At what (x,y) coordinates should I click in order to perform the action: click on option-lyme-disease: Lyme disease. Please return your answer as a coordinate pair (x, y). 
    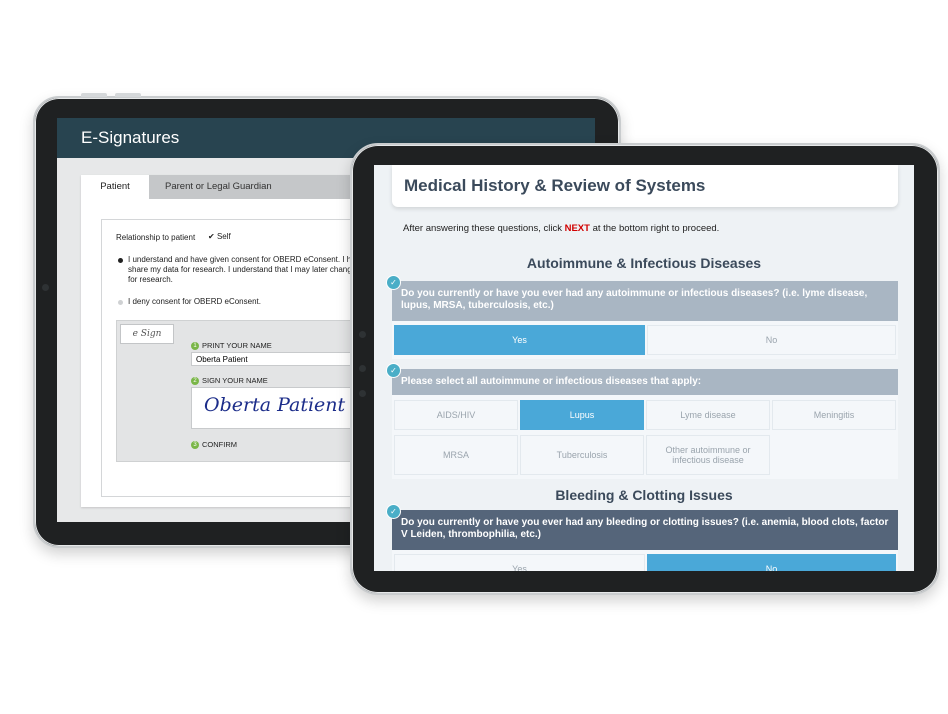
    Looking at the image, I should click on (708, 415).